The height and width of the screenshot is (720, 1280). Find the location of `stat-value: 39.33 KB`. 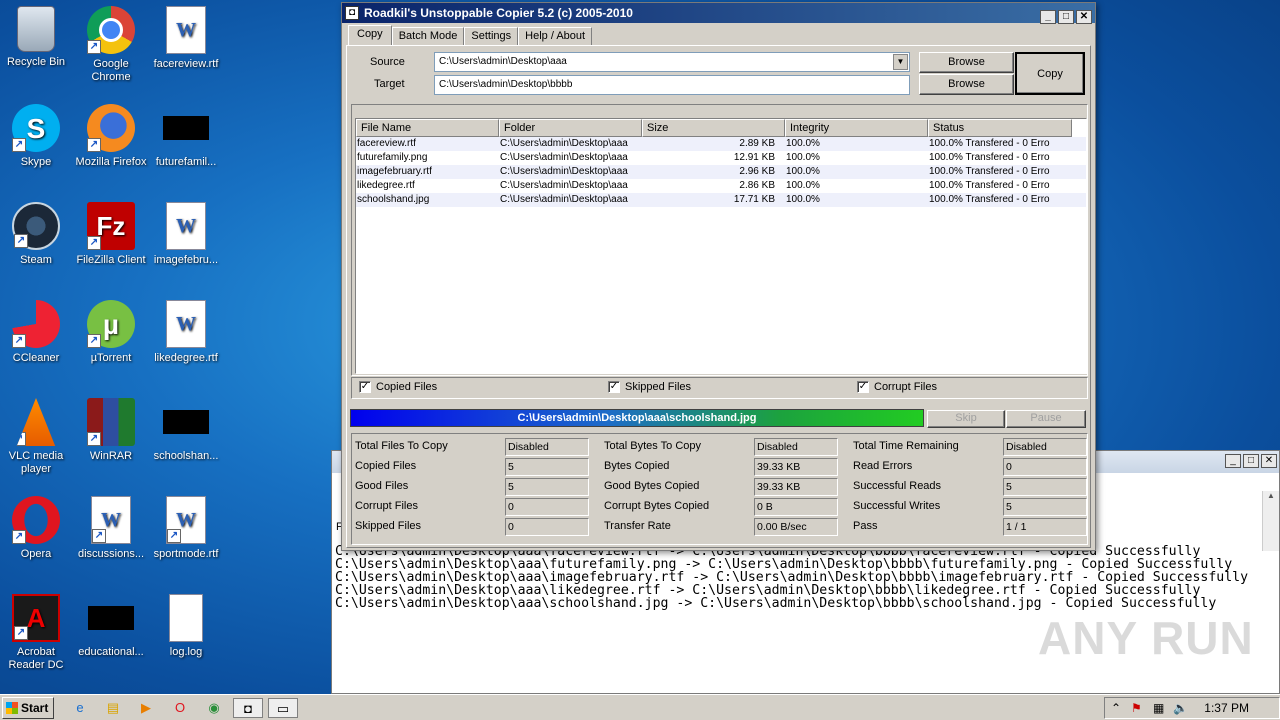

stat-value: 39.33 KB is located at coordinates (796, 467).